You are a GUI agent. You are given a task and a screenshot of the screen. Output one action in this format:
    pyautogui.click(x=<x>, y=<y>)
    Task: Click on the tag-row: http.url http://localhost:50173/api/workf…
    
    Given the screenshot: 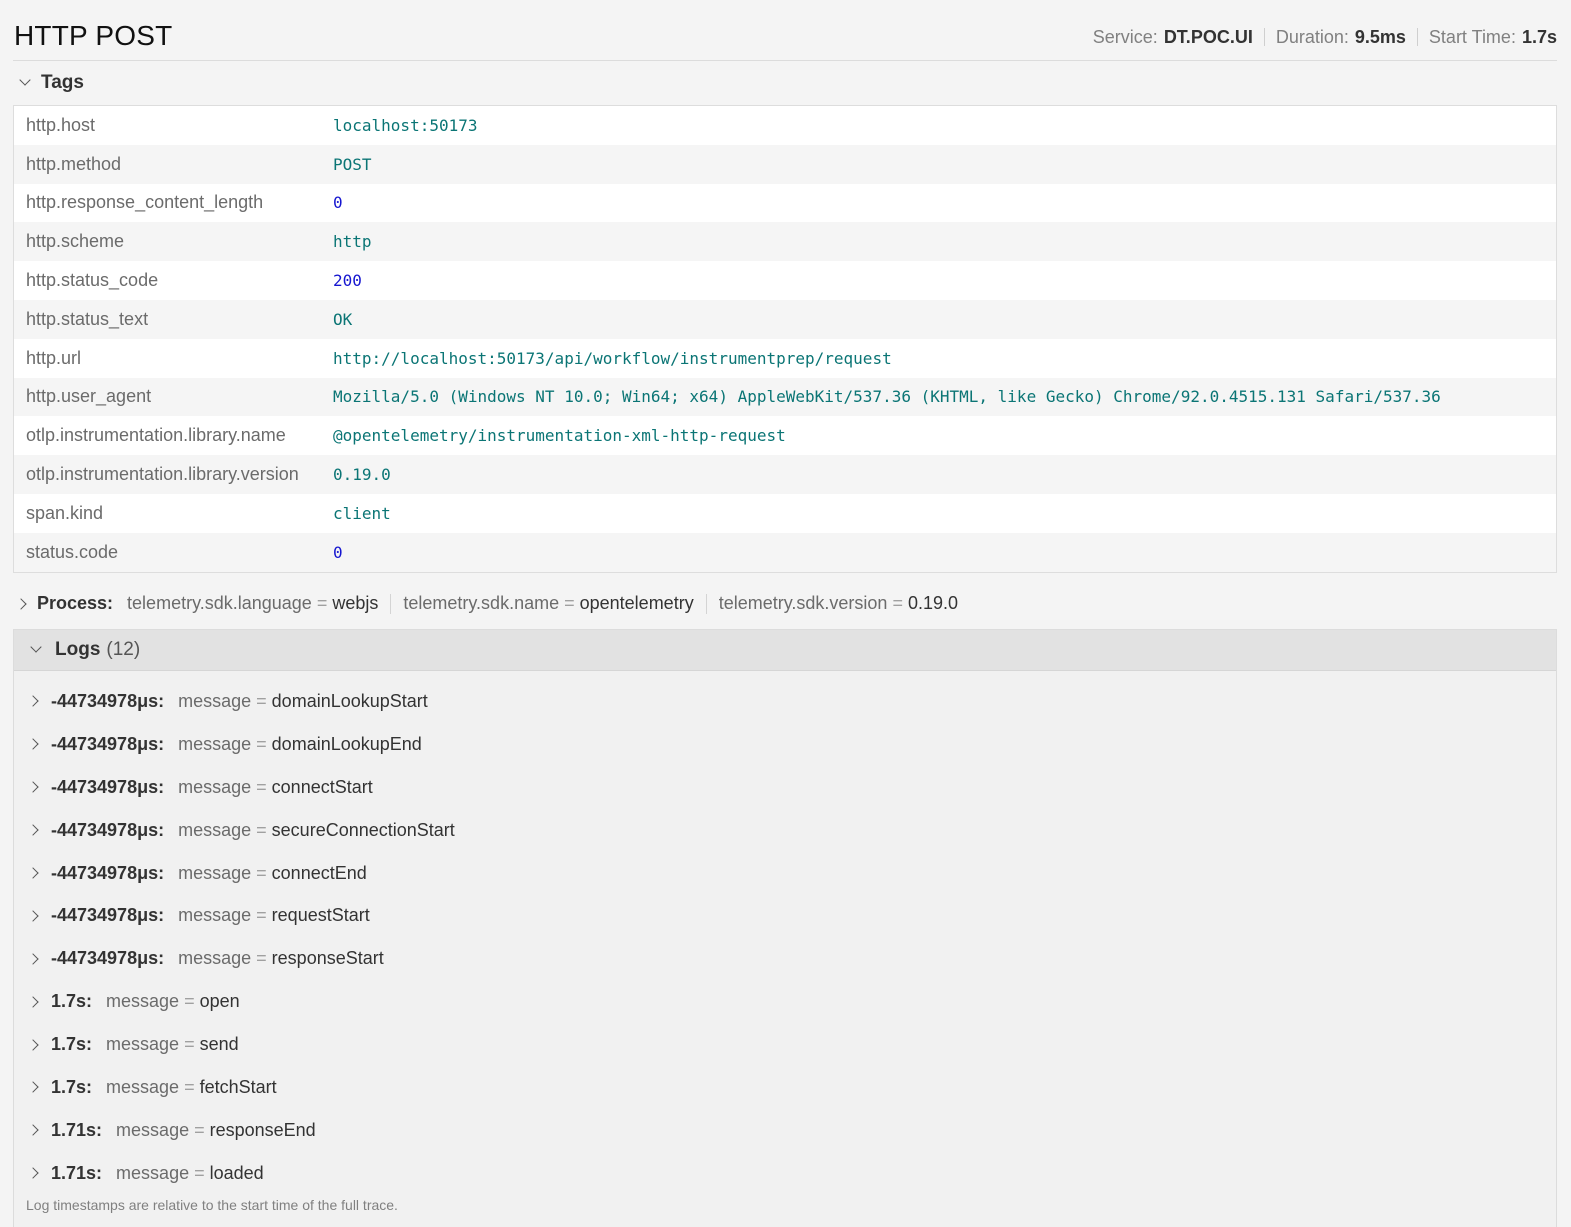 What is the action you would take?
    pyautogui.click(x=785, y=358)
    